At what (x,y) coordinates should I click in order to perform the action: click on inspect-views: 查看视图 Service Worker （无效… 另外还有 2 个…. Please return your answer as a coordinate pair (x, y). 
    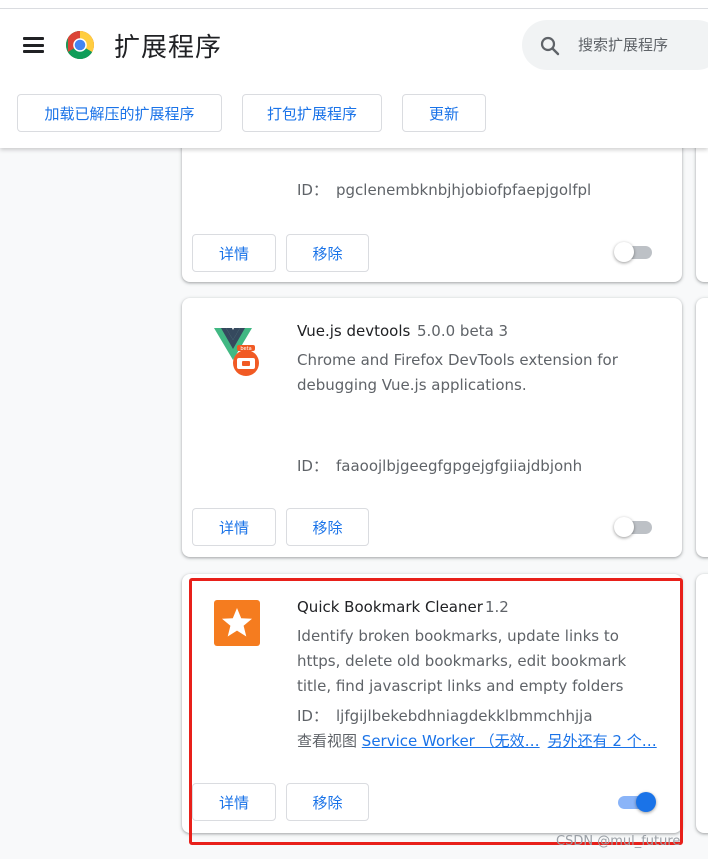
    Looking at the image, I should click on (477, 741).